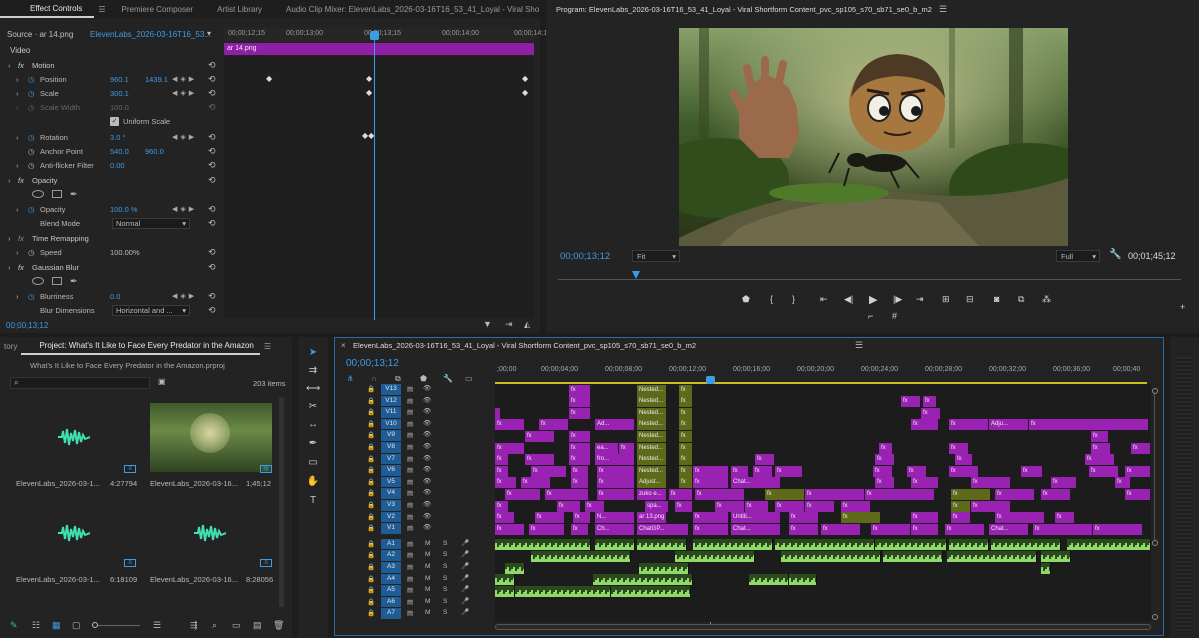  I want to click on track-header-v12: 🔒 V12 ▤ 👁, so click(429, 401).